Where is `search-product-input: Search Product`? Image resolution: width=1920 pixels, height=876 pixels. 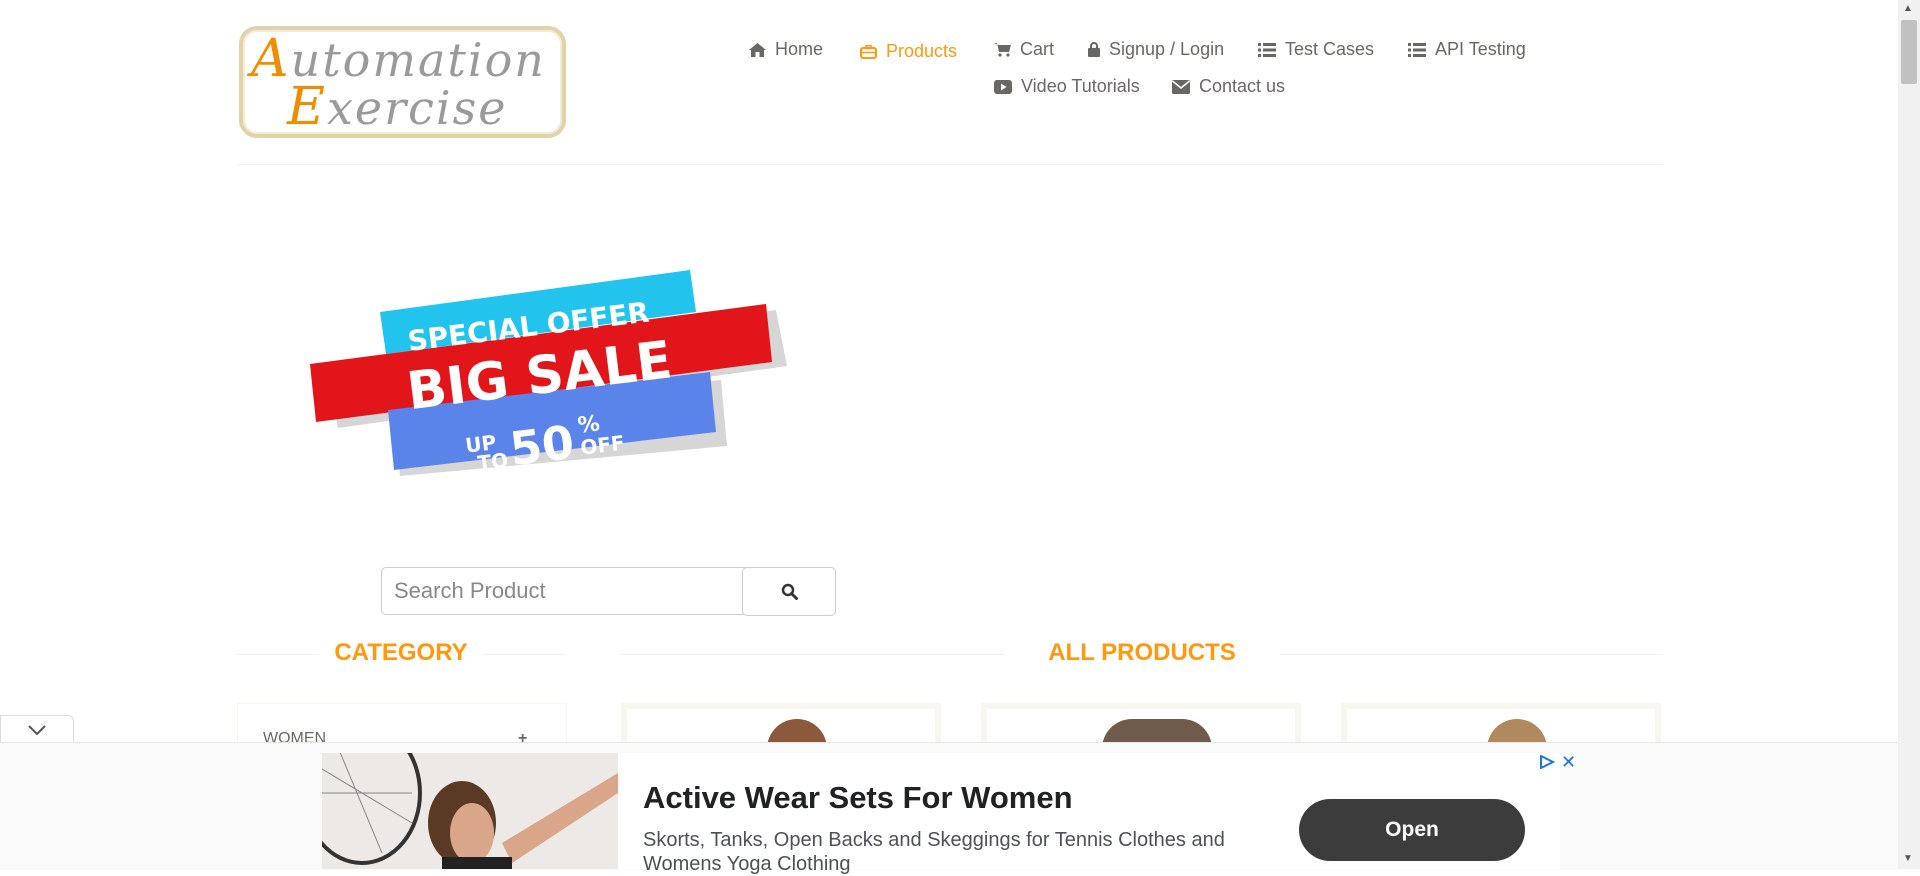
search-product-input: Search Product is located at coordinates (564, 591).